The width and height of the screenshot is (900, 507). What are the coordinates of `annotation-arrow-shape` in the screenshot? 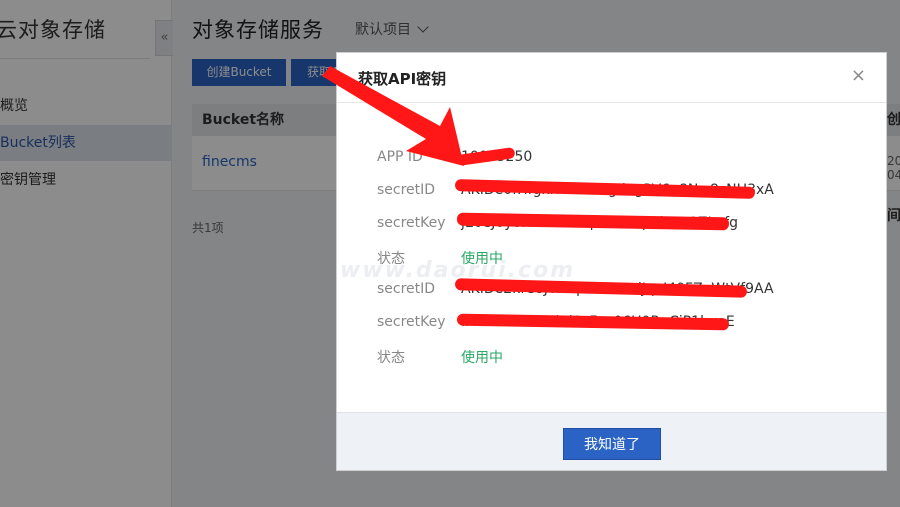 It's located at (393, 116).